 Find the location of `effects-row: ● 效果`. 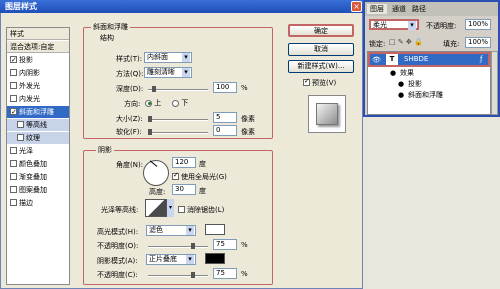

effects-row: ● 效果 is located at coordinates (433, 73).